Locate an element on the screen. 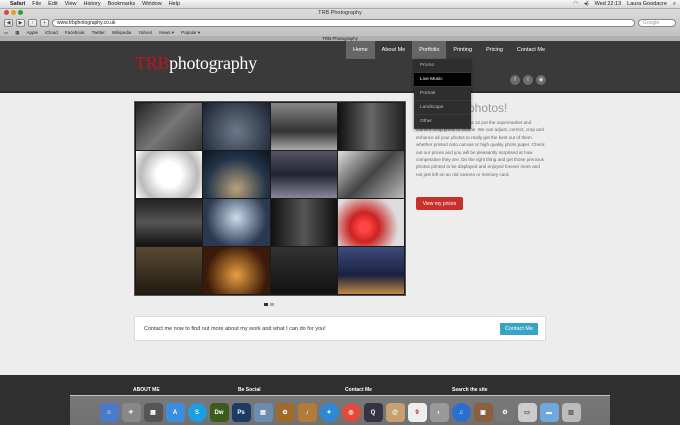  finder-icon: ☺ is located at coordinates (109, 412).